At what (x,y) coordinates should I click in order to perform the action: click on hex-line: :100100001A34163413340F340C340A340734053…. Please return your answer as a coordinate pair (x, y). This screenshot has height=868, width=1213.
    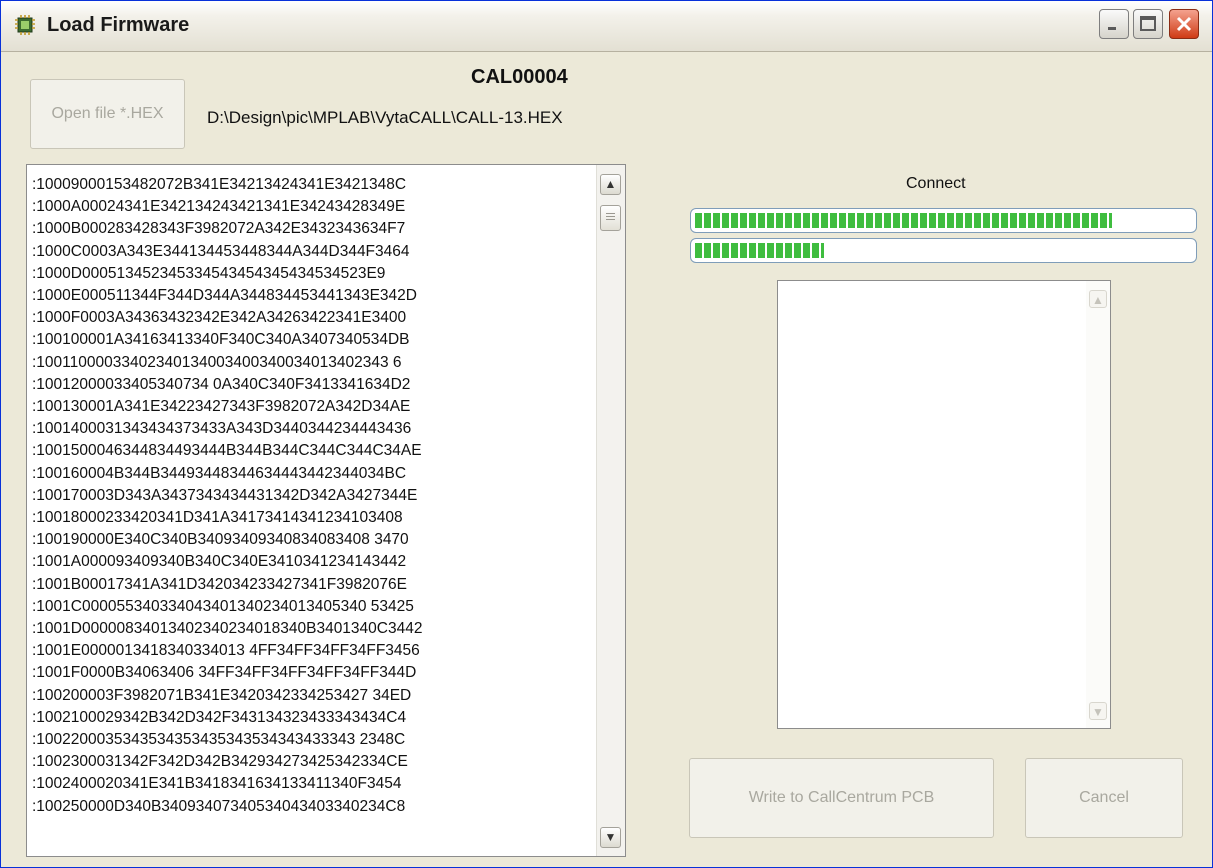
    Looking at the image, I should click on (312, 340).